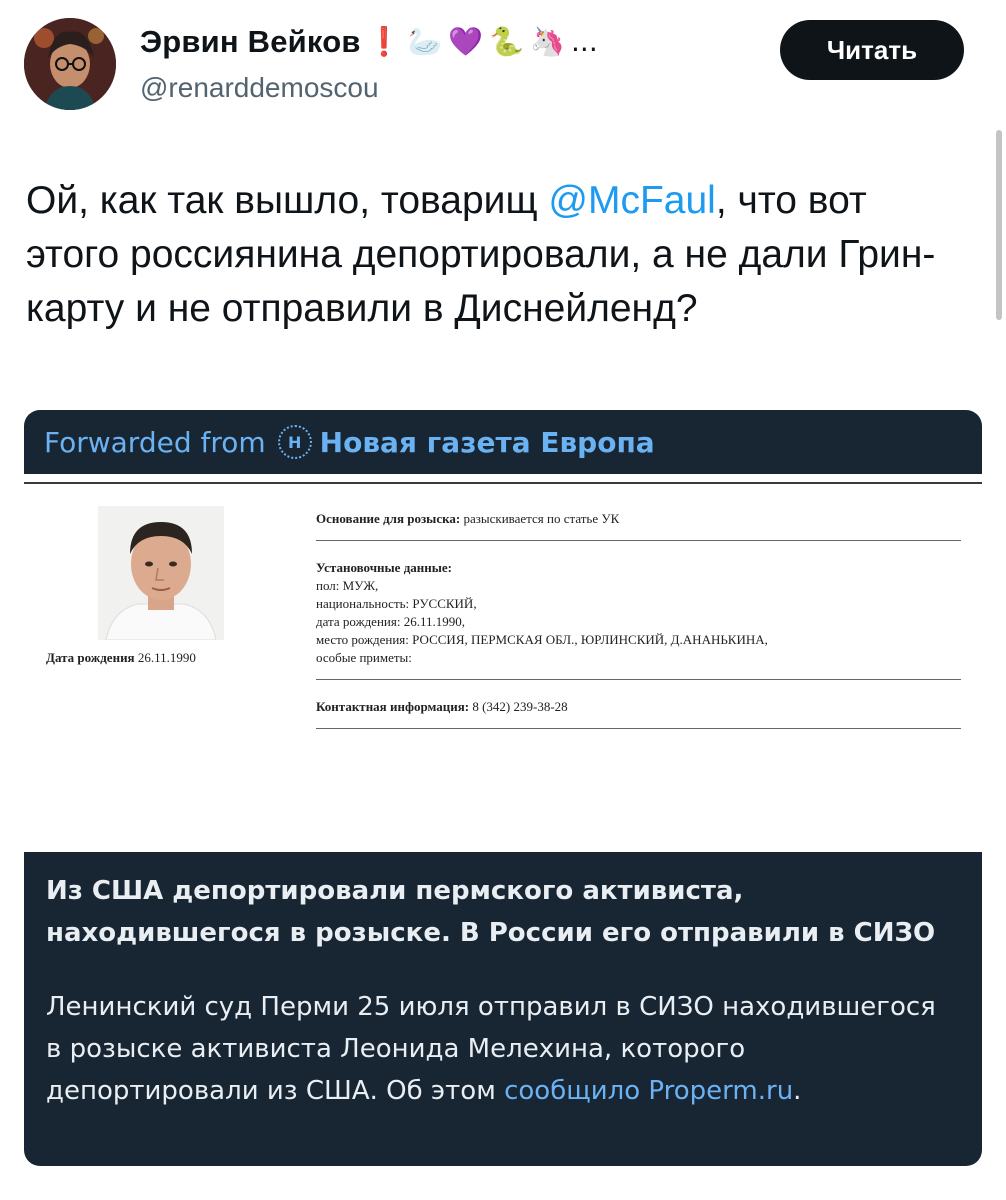 The height and width of the screenshot is (1200, 1006). Describe the element at coordinates (466, 41) in the screenshot. I see `purple-heart-icon: 💜` at that location.